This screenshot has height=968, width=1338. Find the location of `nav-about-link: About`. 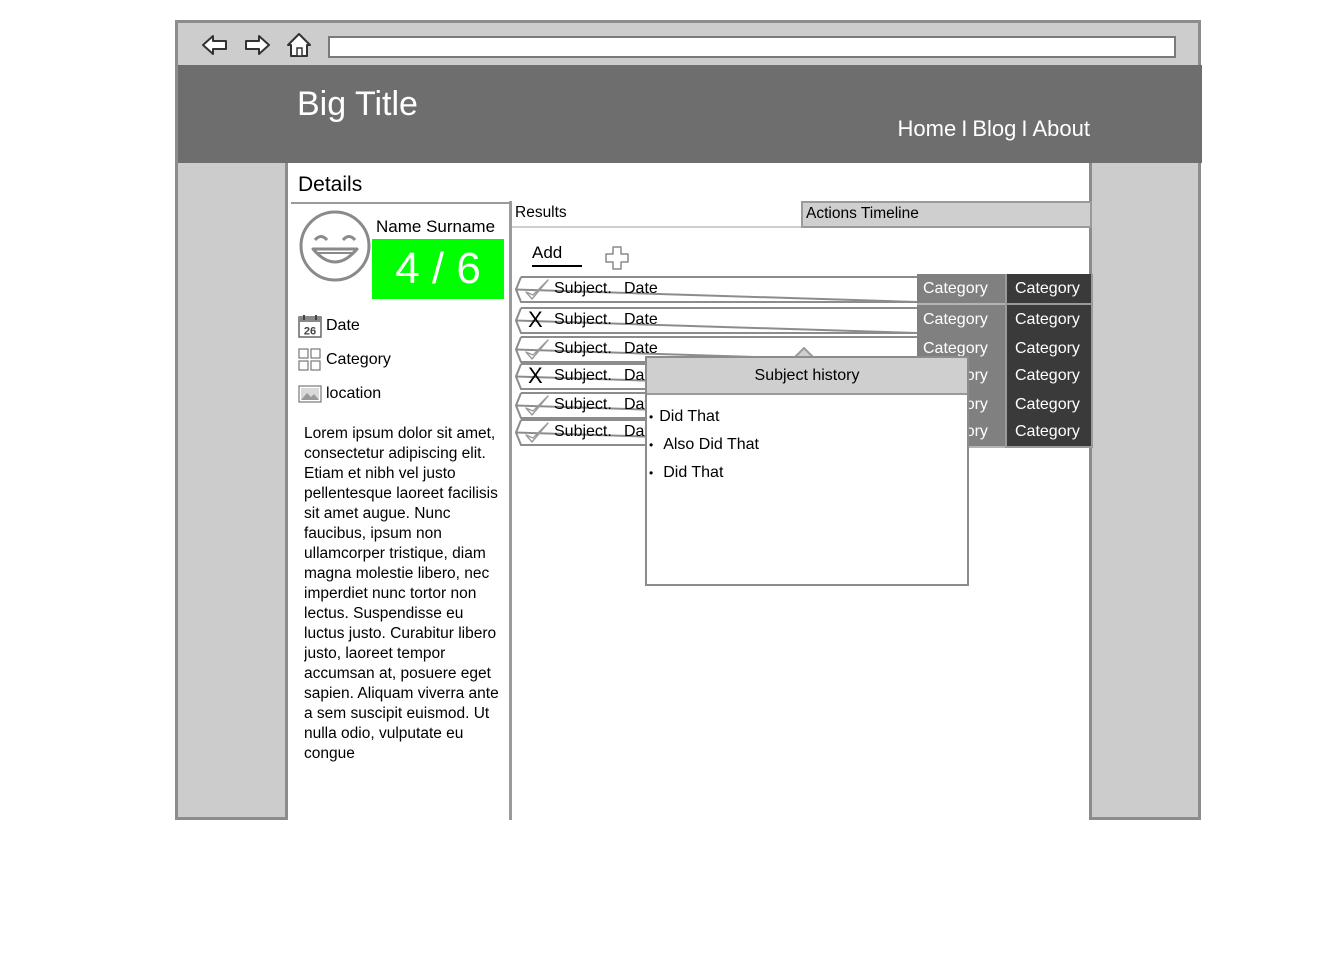

nav-about-link: About is located at coordinates (1062, 128).